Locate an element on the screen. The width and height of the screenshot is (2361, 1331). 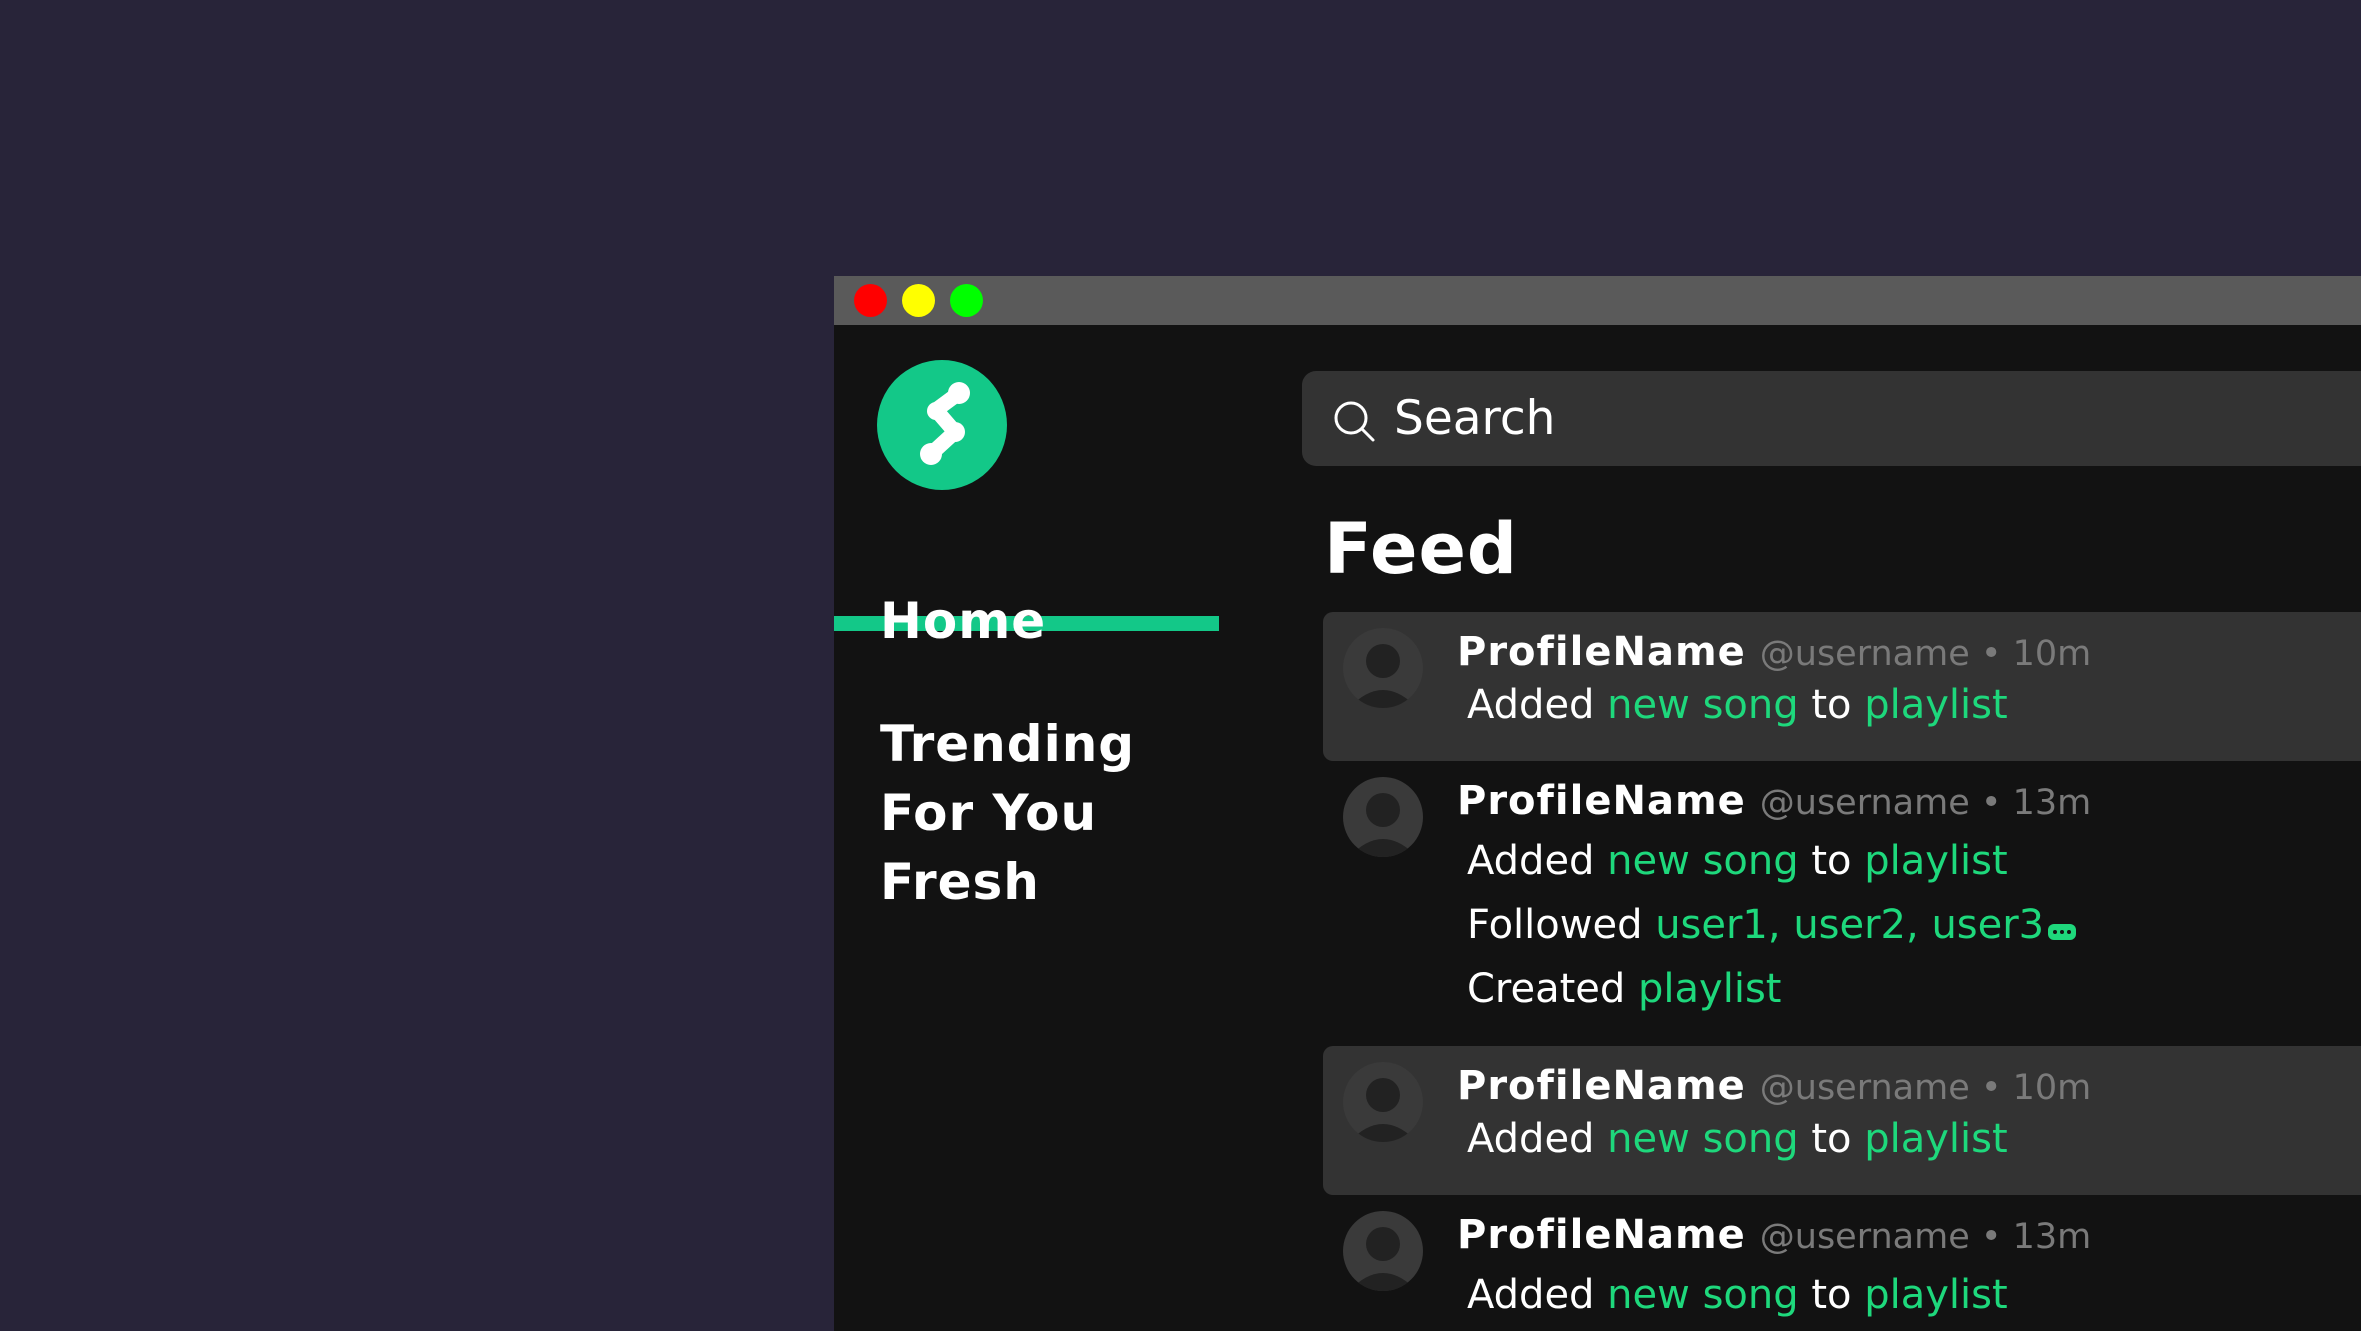
sidebar-item-trending: Trending is located at coordinates (1007, 744).